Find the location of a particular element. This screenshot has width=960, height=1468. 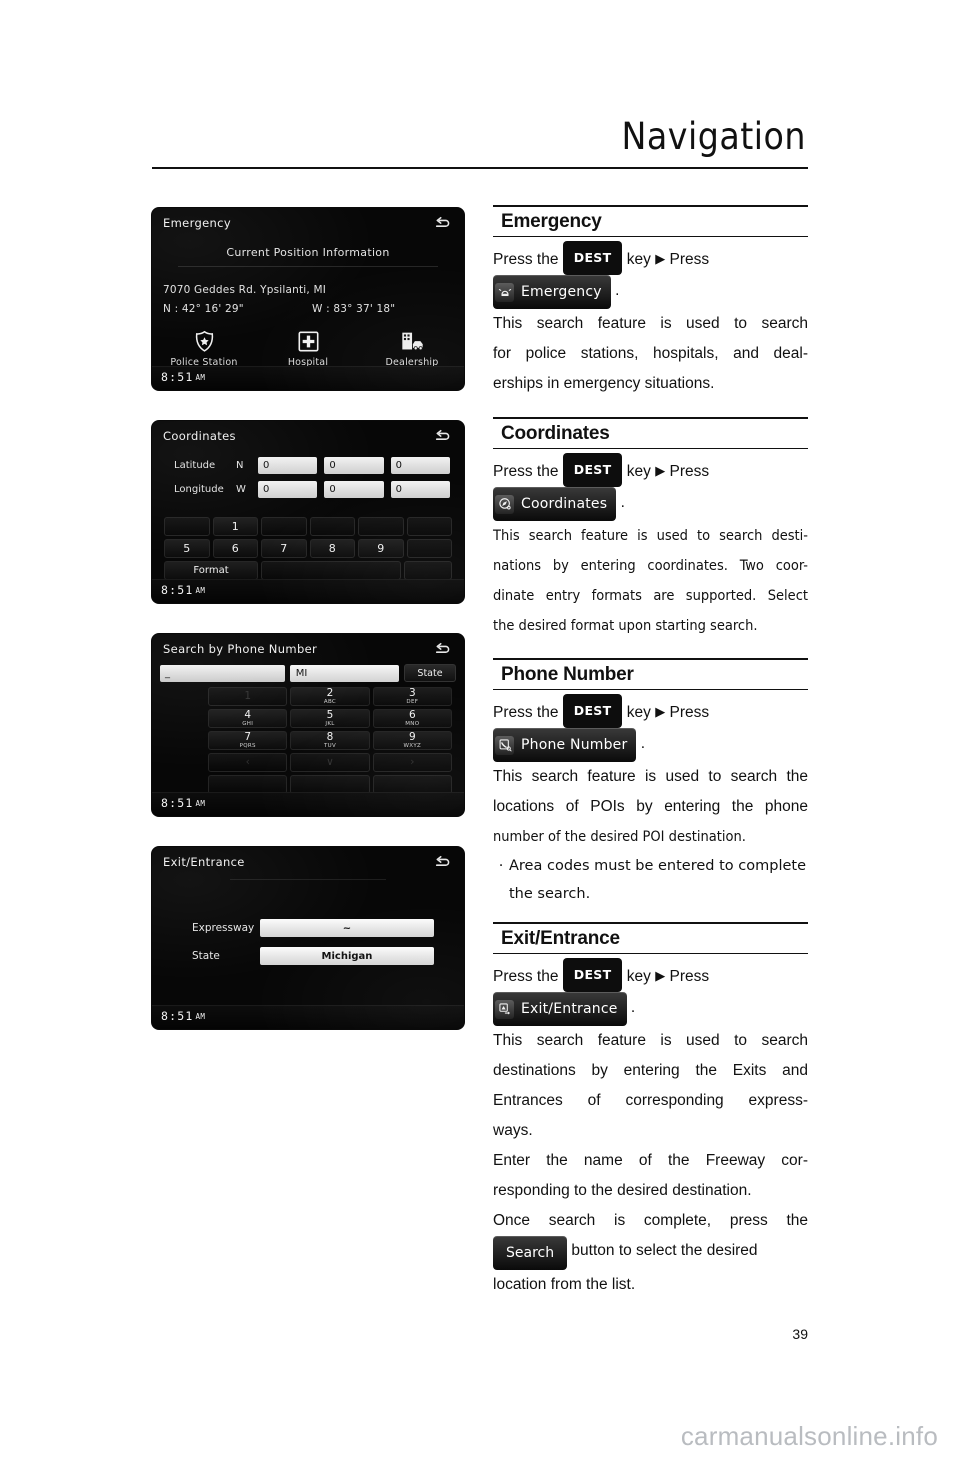

emergency-categories: Police Station Hospital Dealership is located at coordinates (308, 348).